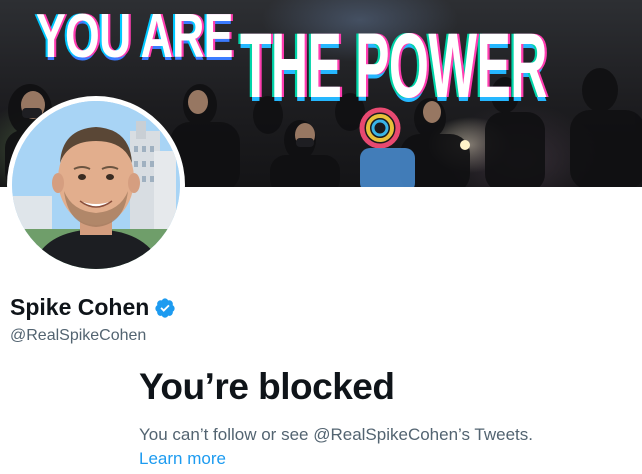 This screenshot has width=642, height=474. I want to click on verified-badge-icon, so click(165, 308).